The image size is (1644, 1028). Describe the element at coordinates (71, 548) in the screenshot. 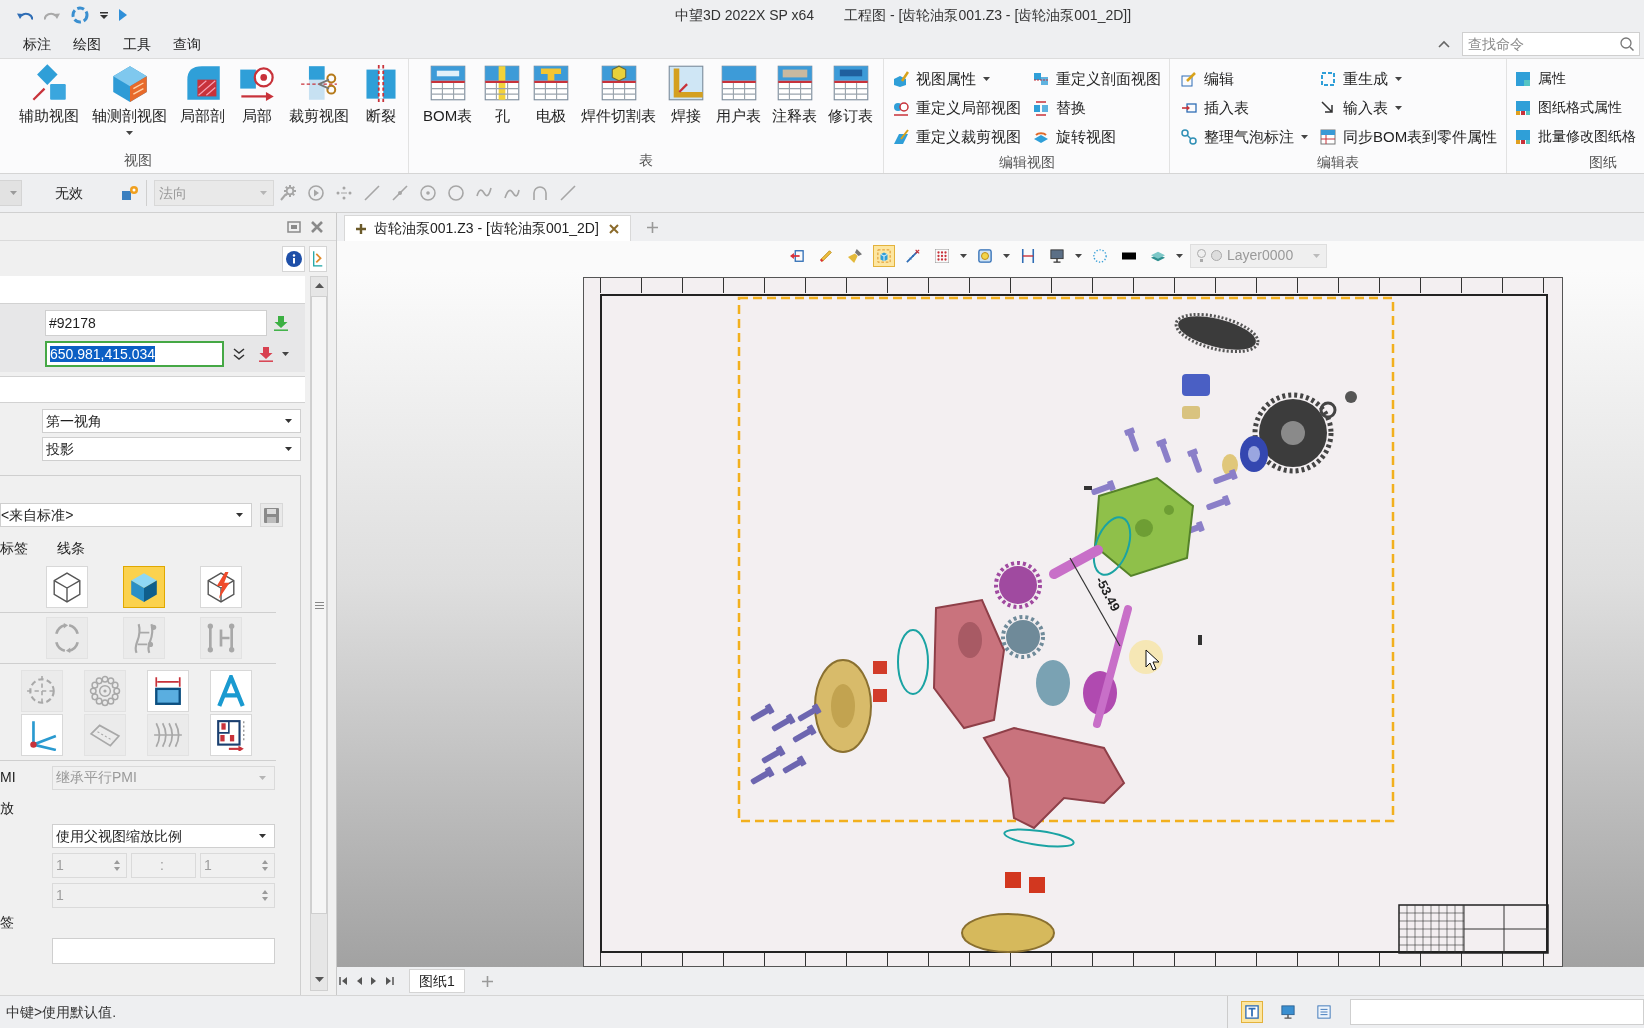

I see `panel-tab: 线条` at that location.